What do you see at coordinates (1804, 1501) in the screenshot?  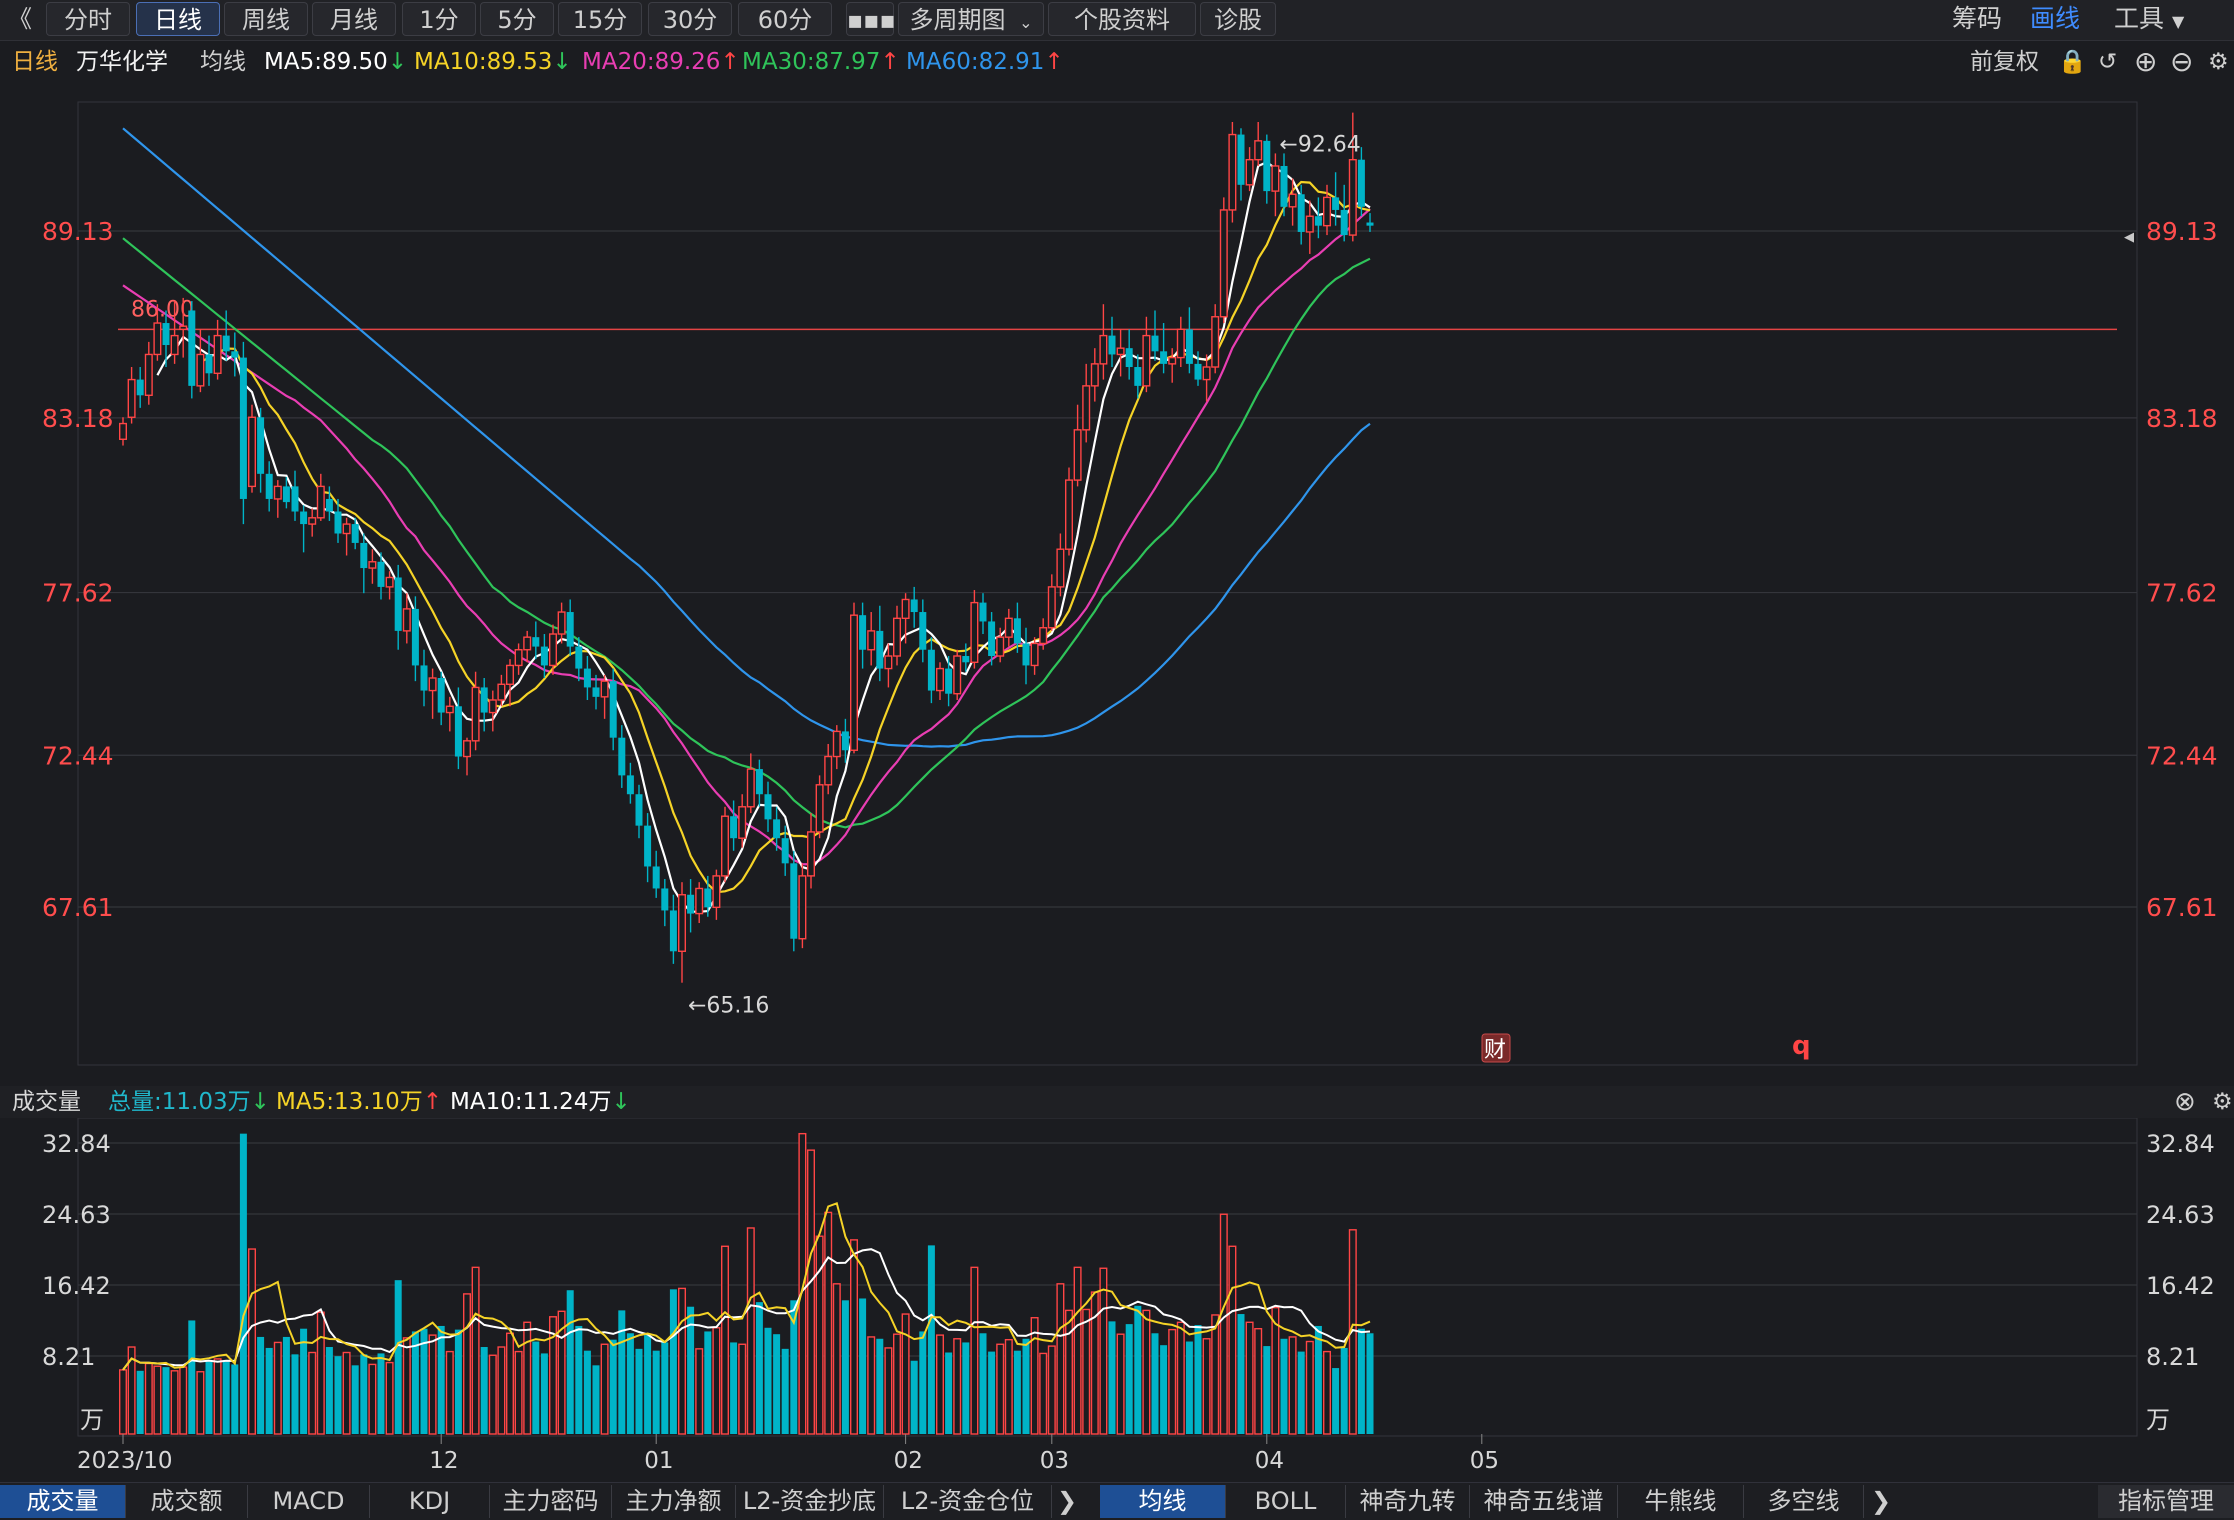 I see `overlay-tab-5: 多空线` at bounding box center [1804, 1501].